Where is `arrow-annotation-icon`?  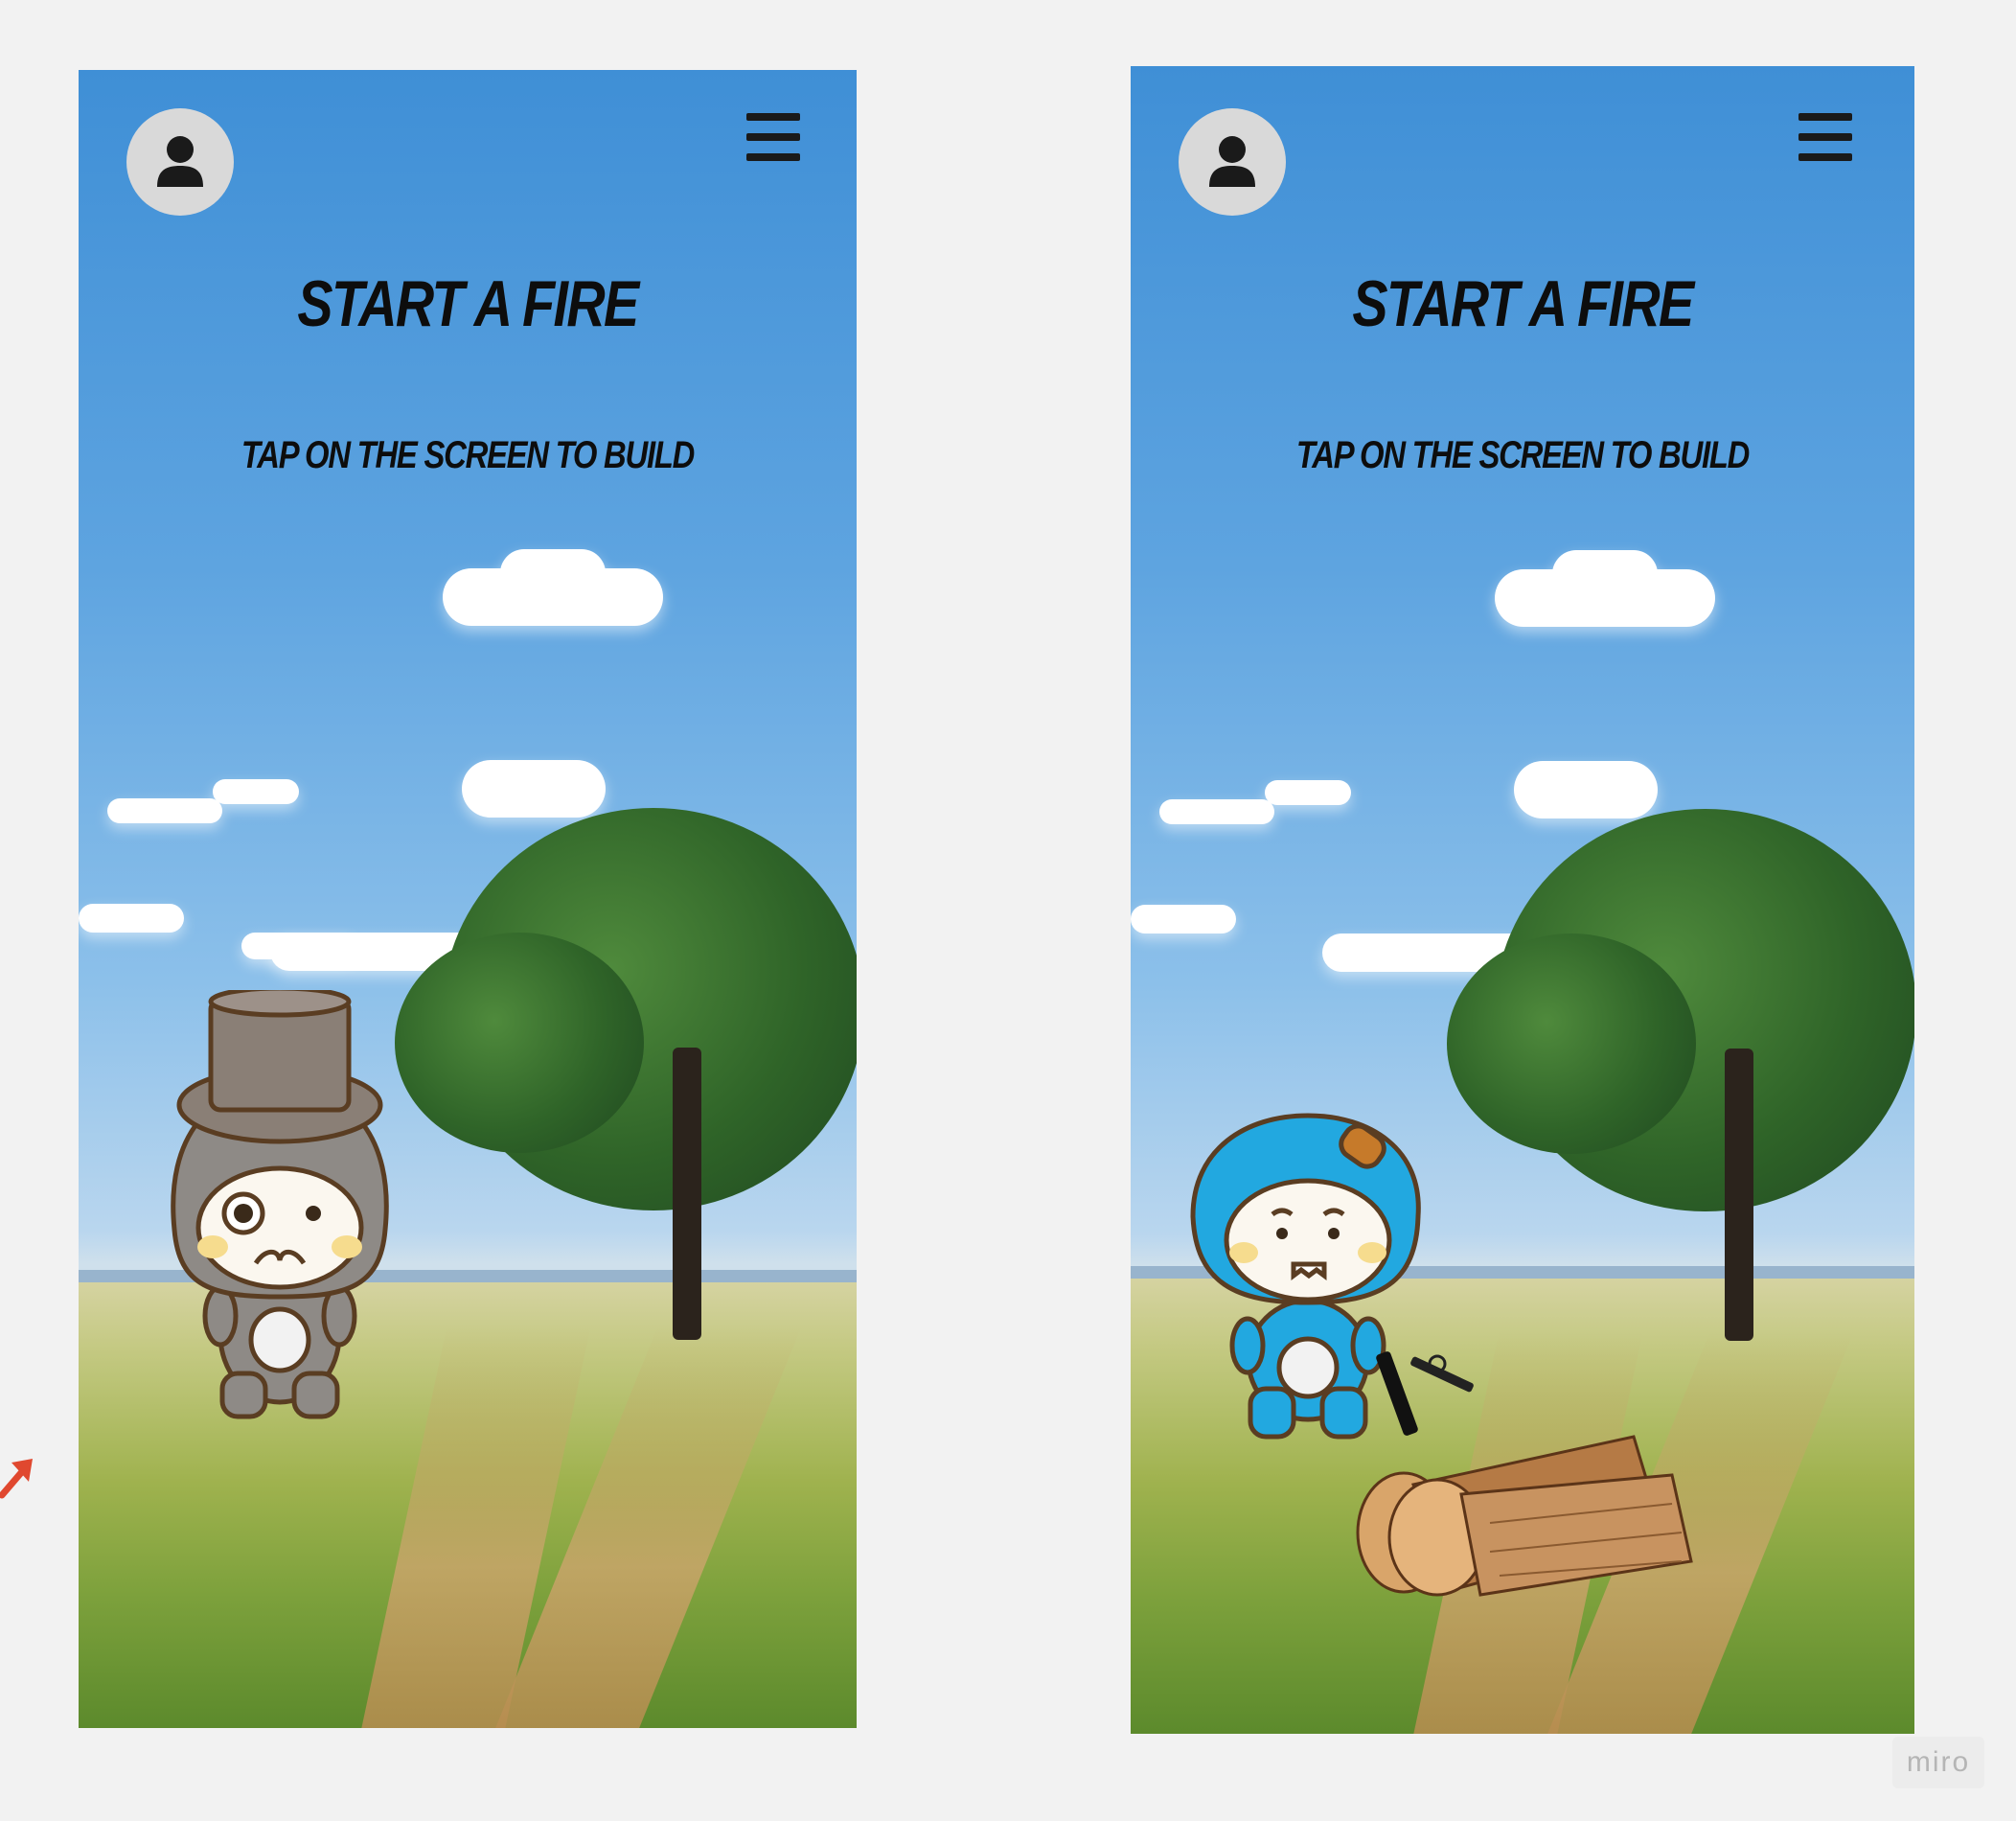
arrow-annotation-icon is located at coordinates (16, 1479).